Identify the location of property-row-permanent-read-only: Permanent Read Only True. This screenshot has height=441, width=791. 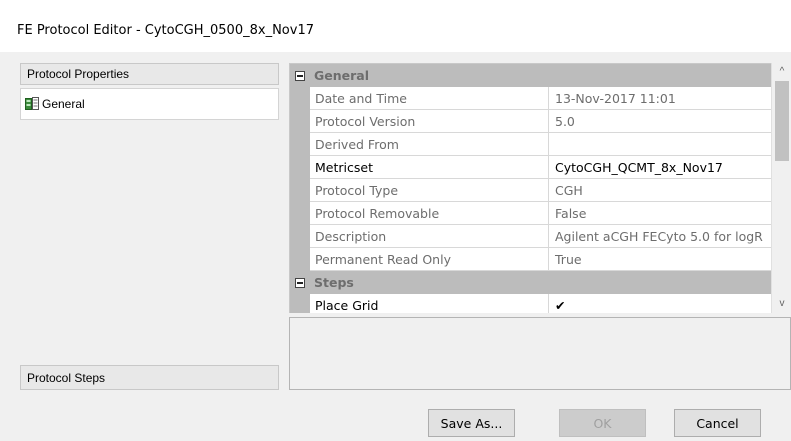
(531, 259).